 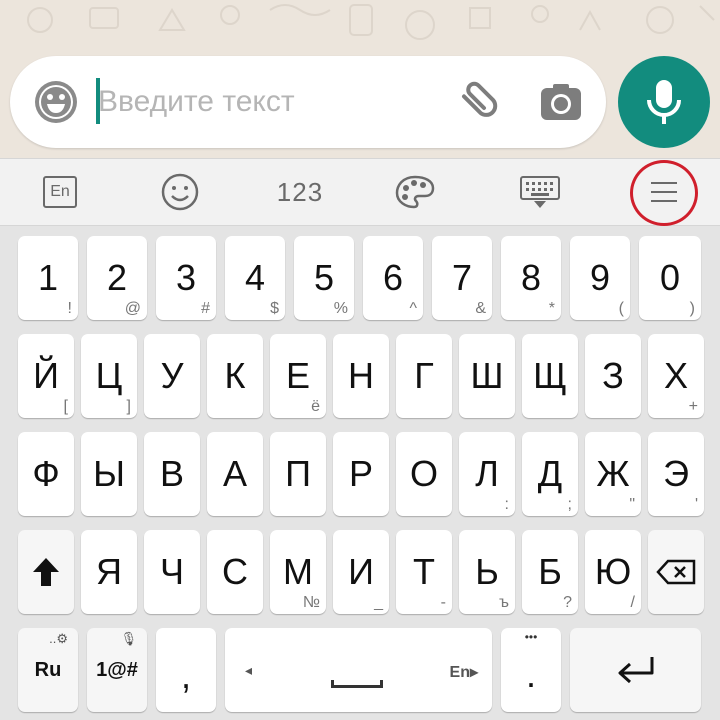 What do you see at coordinates (298, 572) in the screenshot?
I see `key-letter: М №` at bounding box center [298, 572].